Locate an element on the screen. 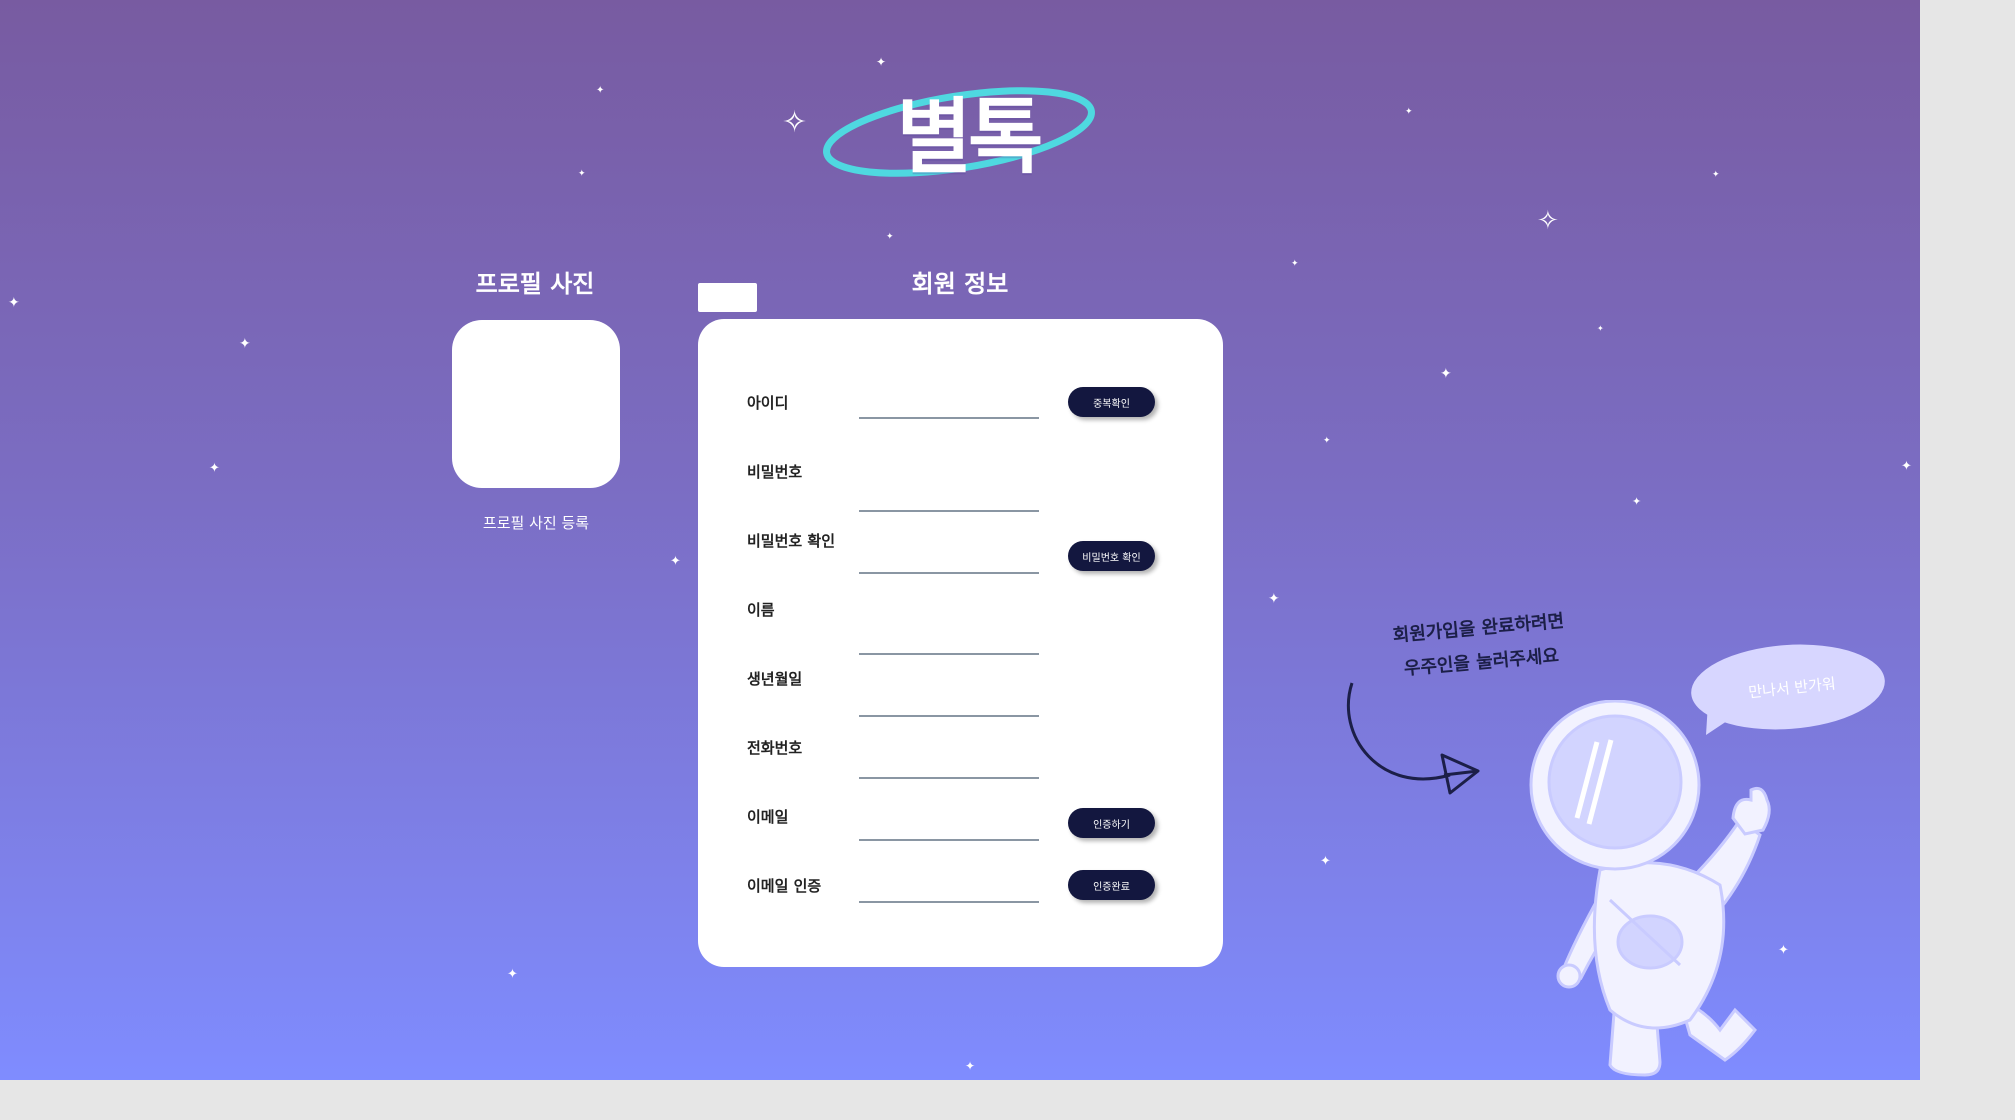  birthdate-label: 생년월일 is located at coordinates (775, 679).